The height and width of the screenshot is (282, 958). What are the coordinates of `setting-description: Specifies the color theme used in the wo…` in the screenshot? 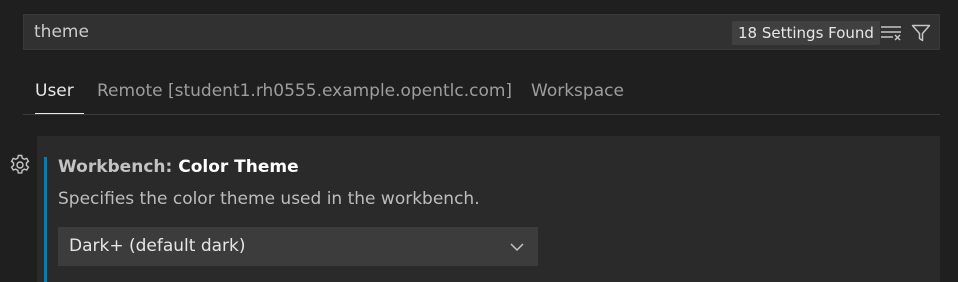 It's located at (269, 199).